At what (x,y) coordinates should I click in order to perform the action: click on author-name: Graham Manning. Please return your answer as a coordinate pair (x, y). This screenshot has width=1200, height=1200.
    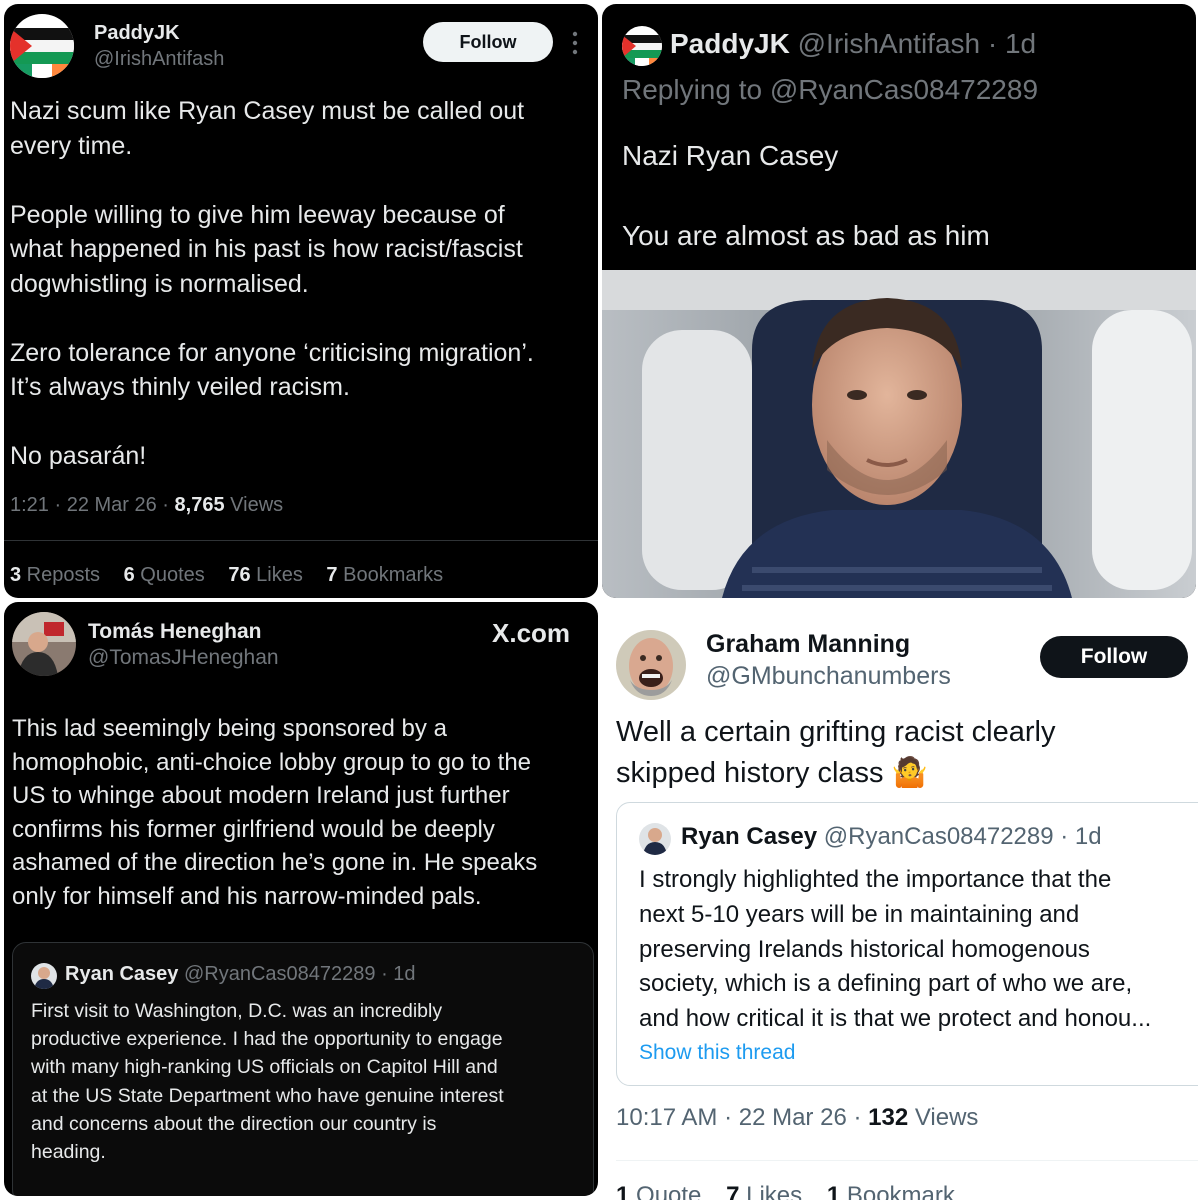
    Looking at the image, I should click on (808, 644).